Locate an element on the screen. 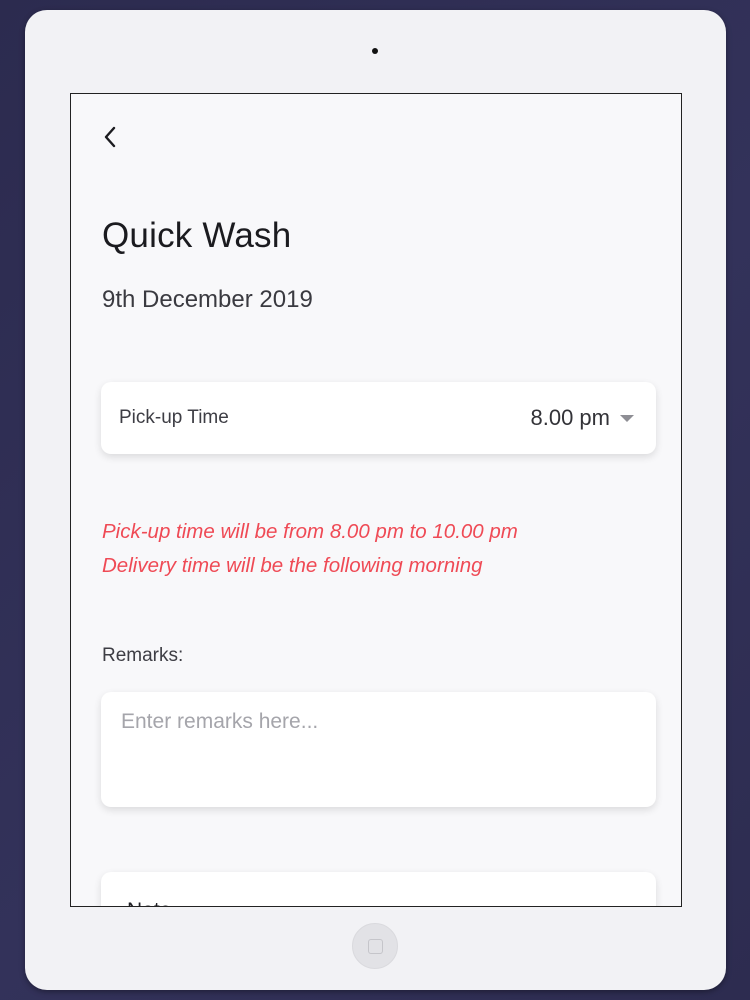 The height and width of the screenshot is (1000, 750). pickup-time-value: 8.00 pm is located at coordinates (570, 417).